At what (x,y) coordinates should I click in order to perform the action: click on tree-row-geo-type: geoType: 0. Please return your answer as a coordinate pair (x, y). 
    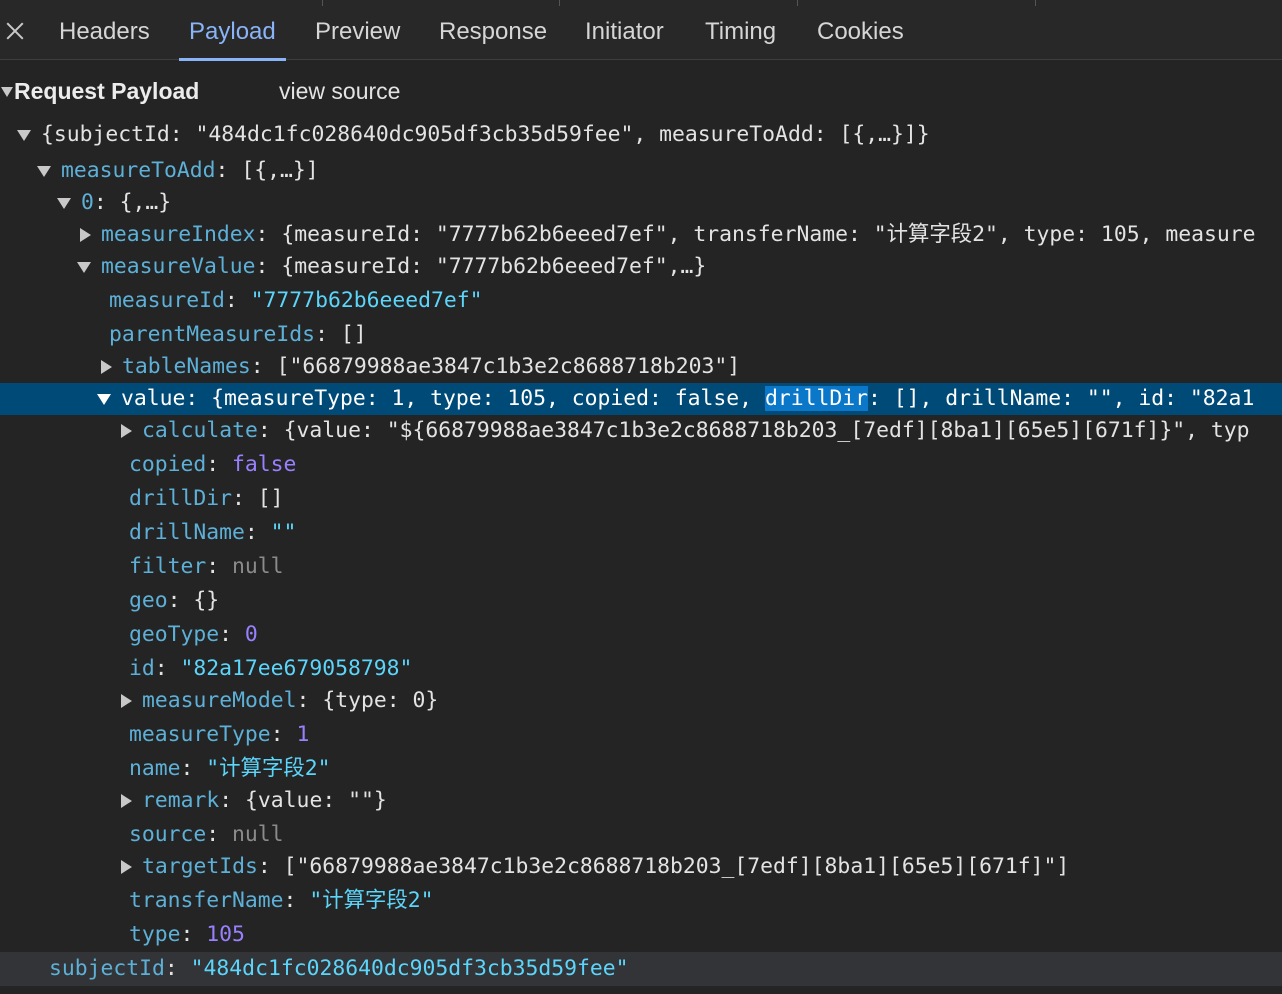
    Looking at the image, I should click on (641, 635).